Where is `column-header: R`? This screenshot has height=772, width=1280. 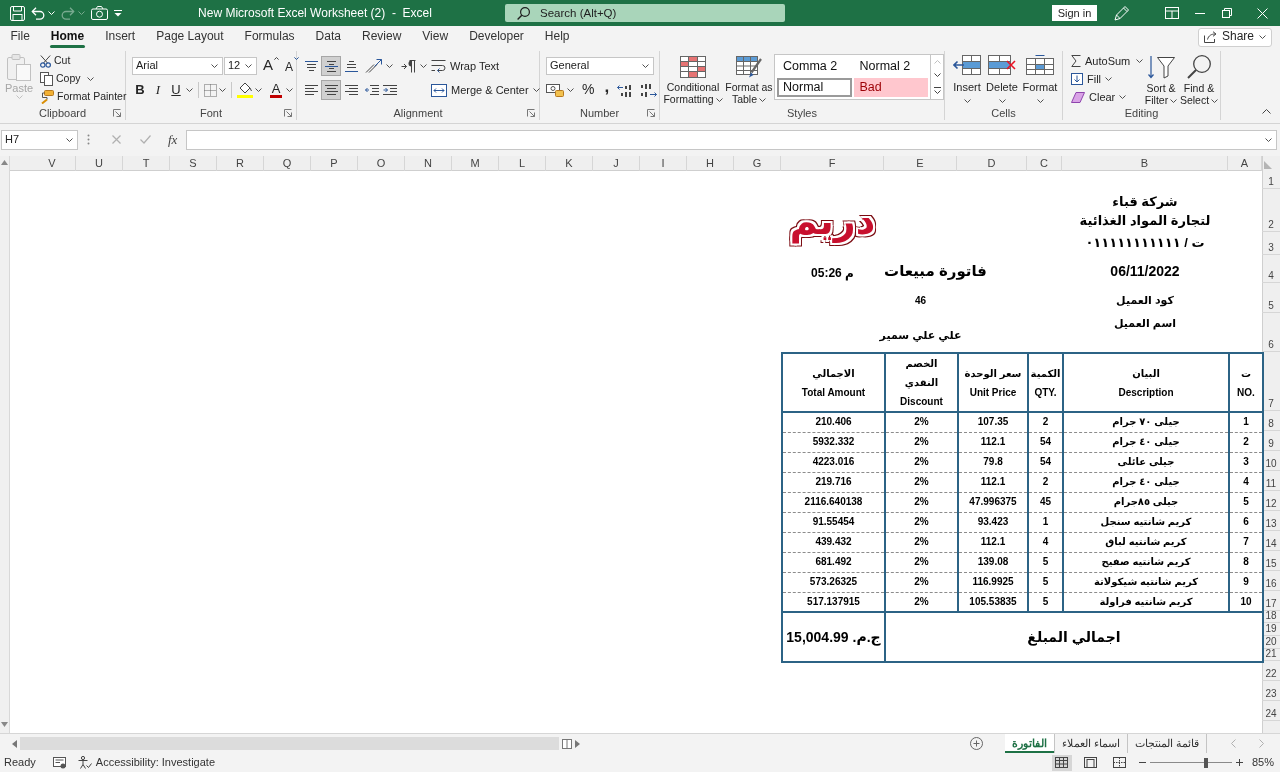 column-header: R is located at coordinates (240, 163).